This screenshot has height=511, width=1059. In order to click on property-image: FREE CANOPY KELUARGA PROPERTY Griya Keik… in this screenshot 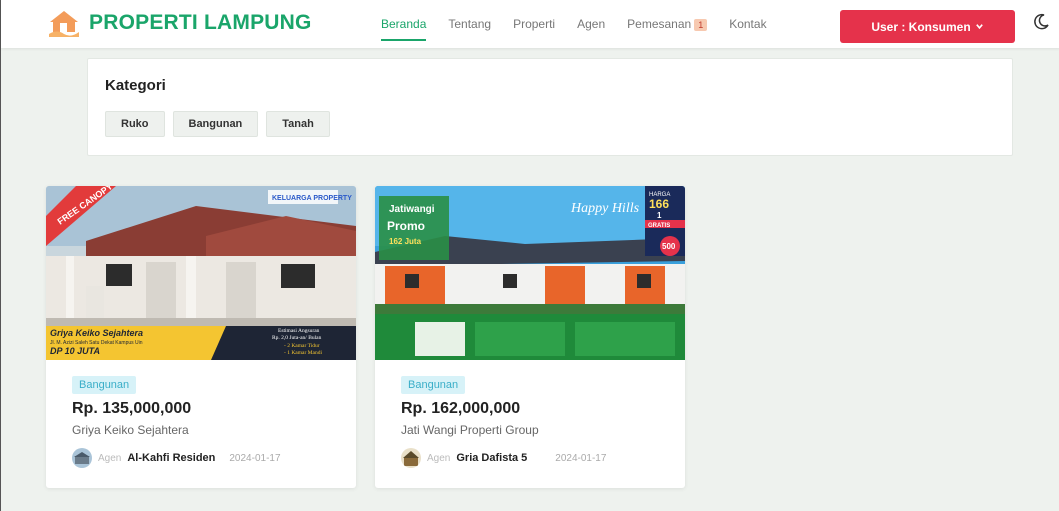, I will do `click(201, 273)`.